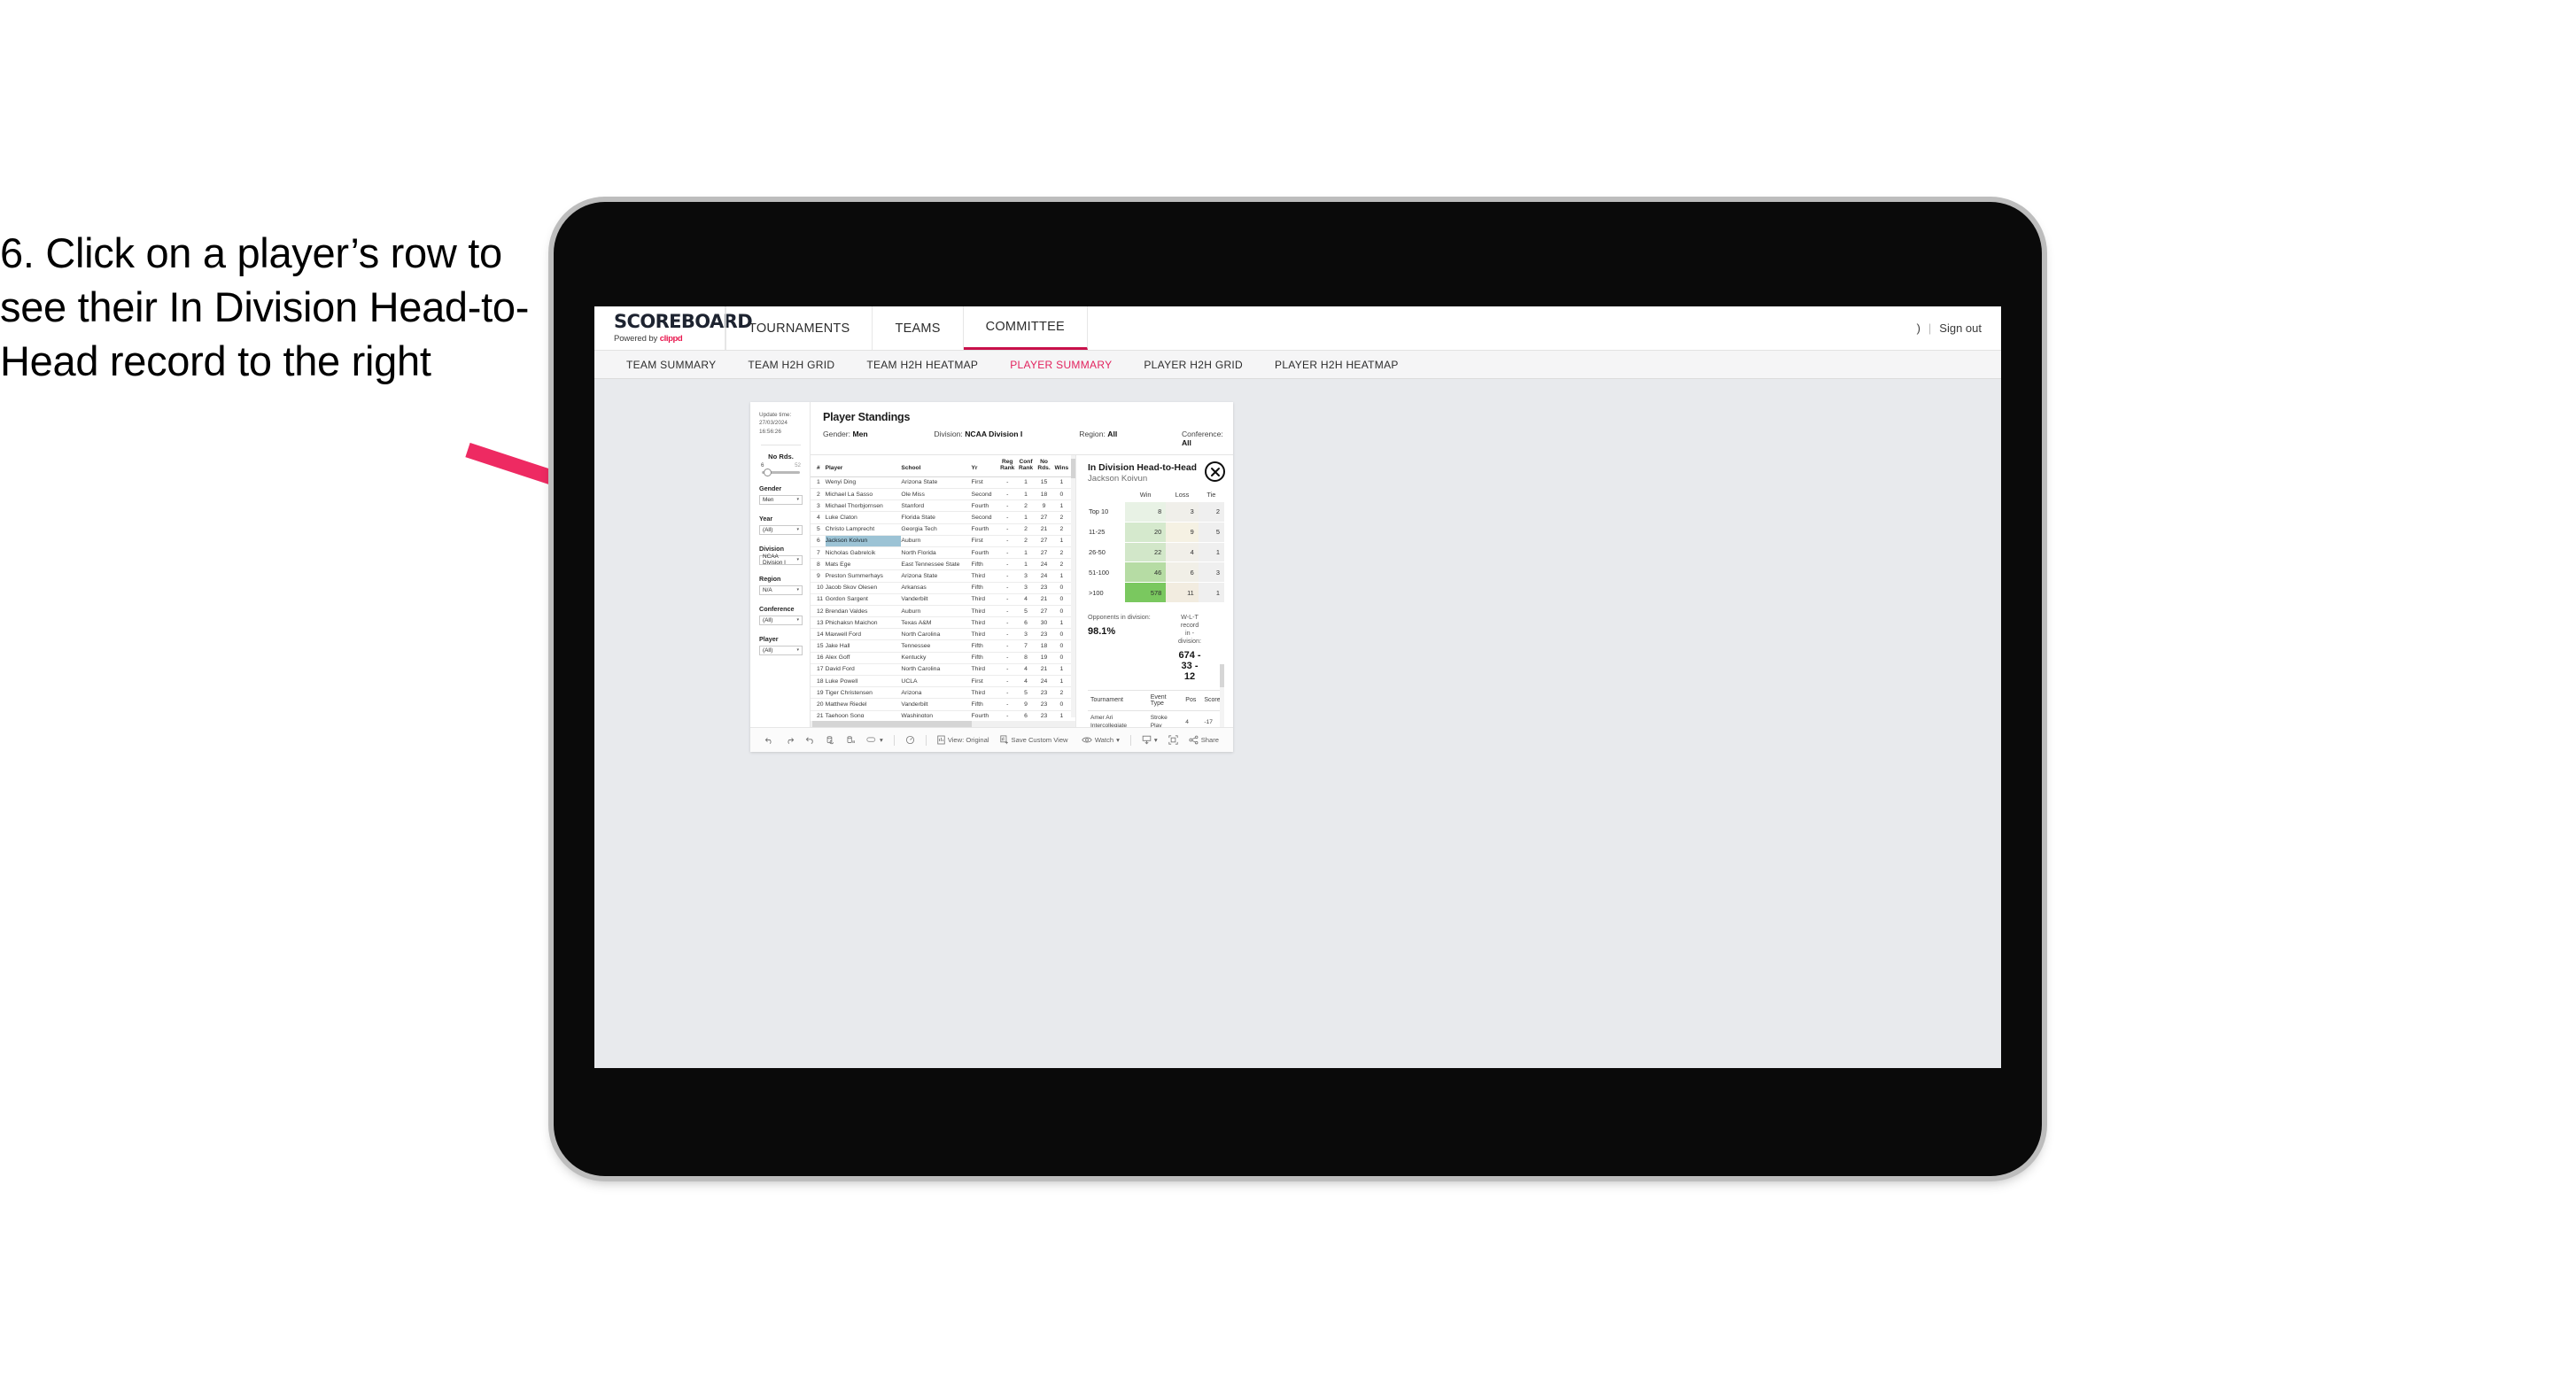  What do you see at coordinates (963, 740) in the screenshot?
I see `view-original-button: View: Original` at bounding box center [963, 740].